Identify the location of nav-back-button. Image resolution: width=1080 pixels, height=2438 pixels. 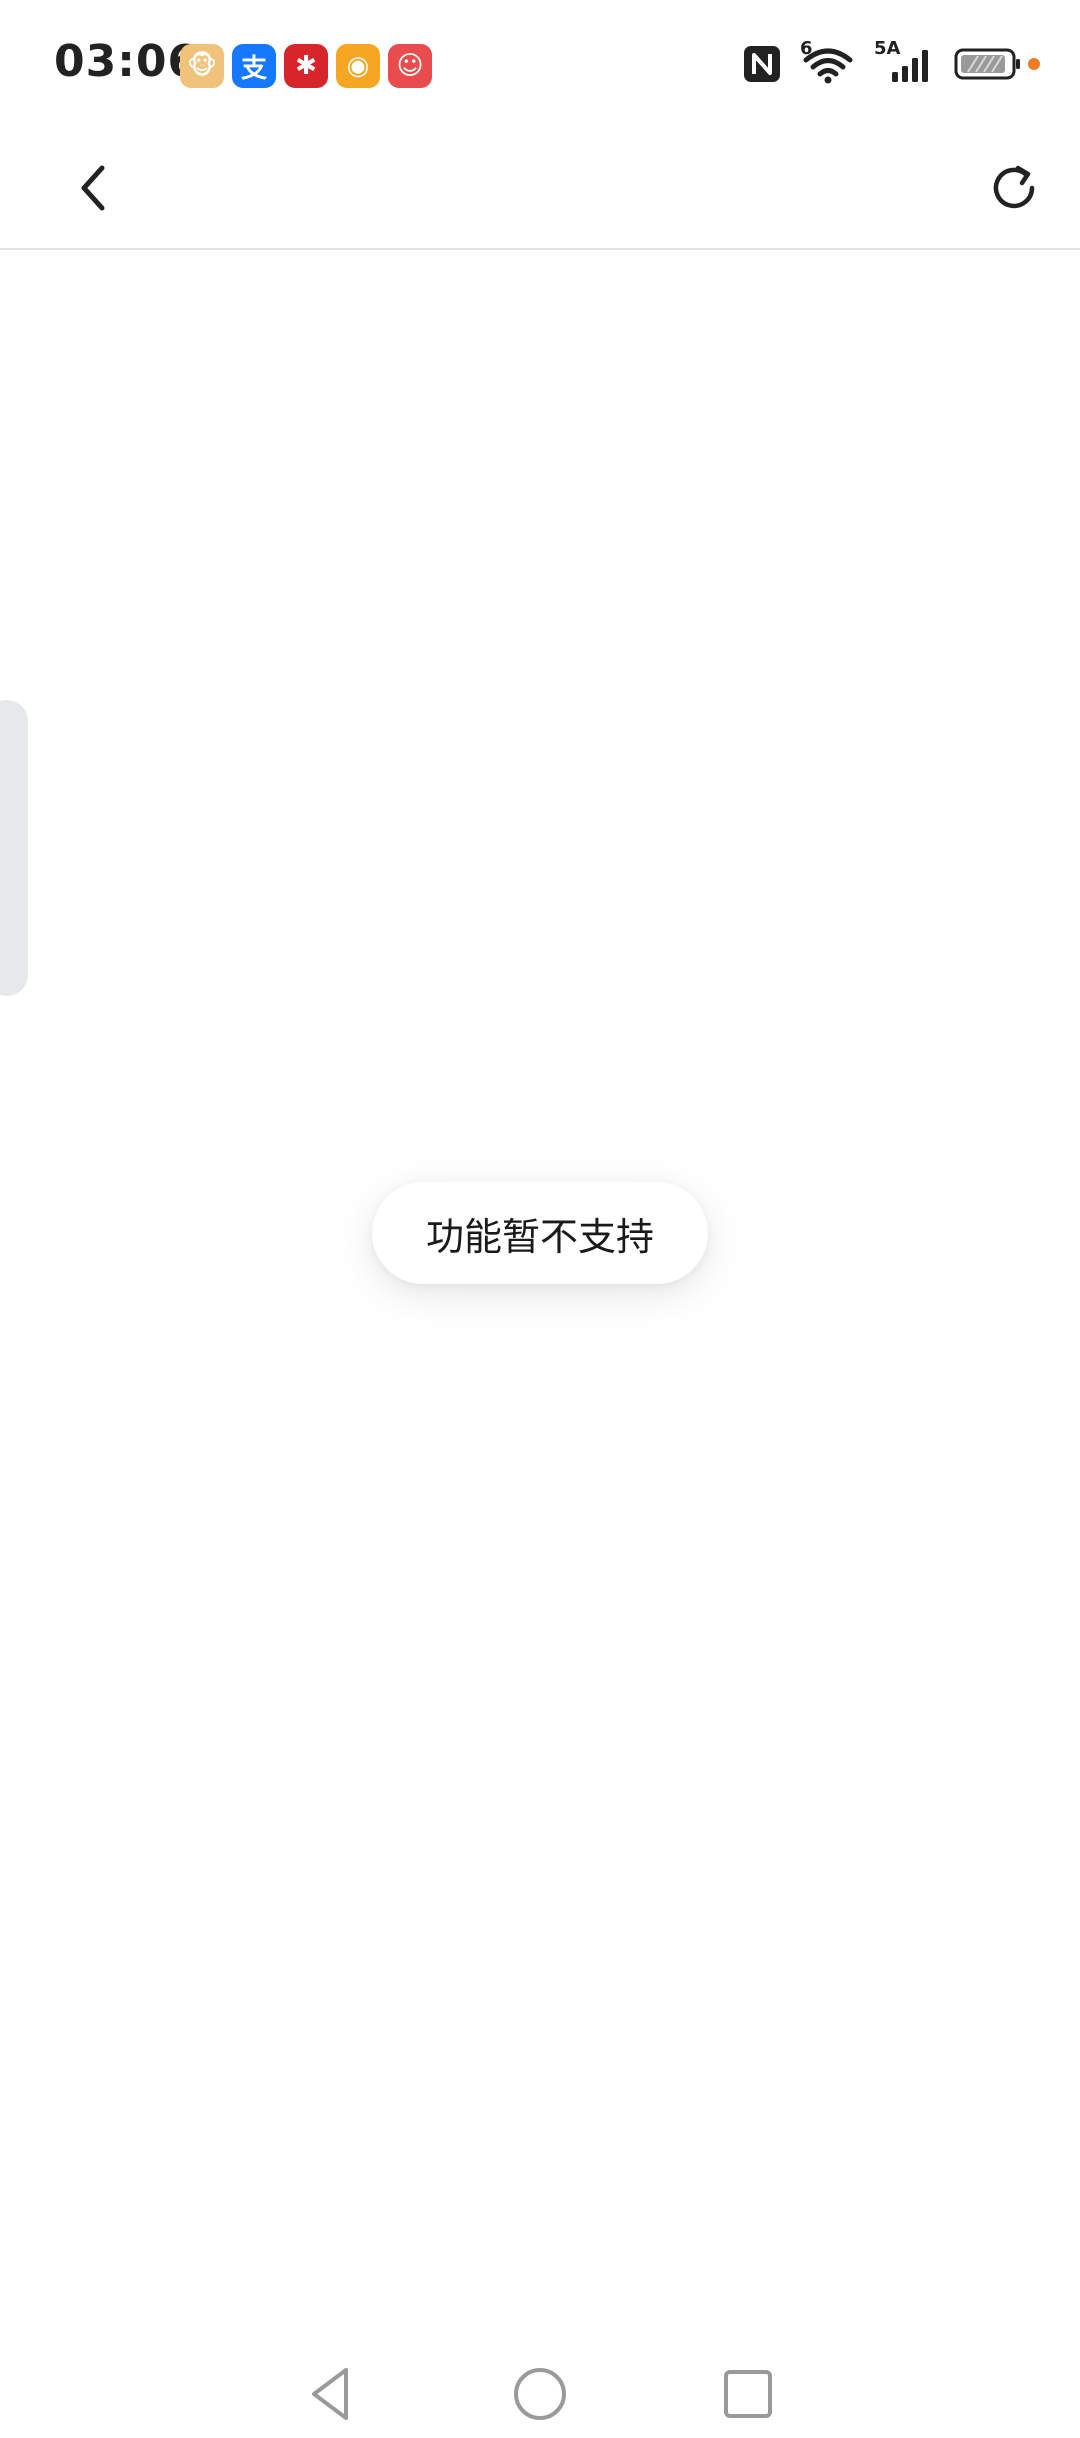
(330, 2394).